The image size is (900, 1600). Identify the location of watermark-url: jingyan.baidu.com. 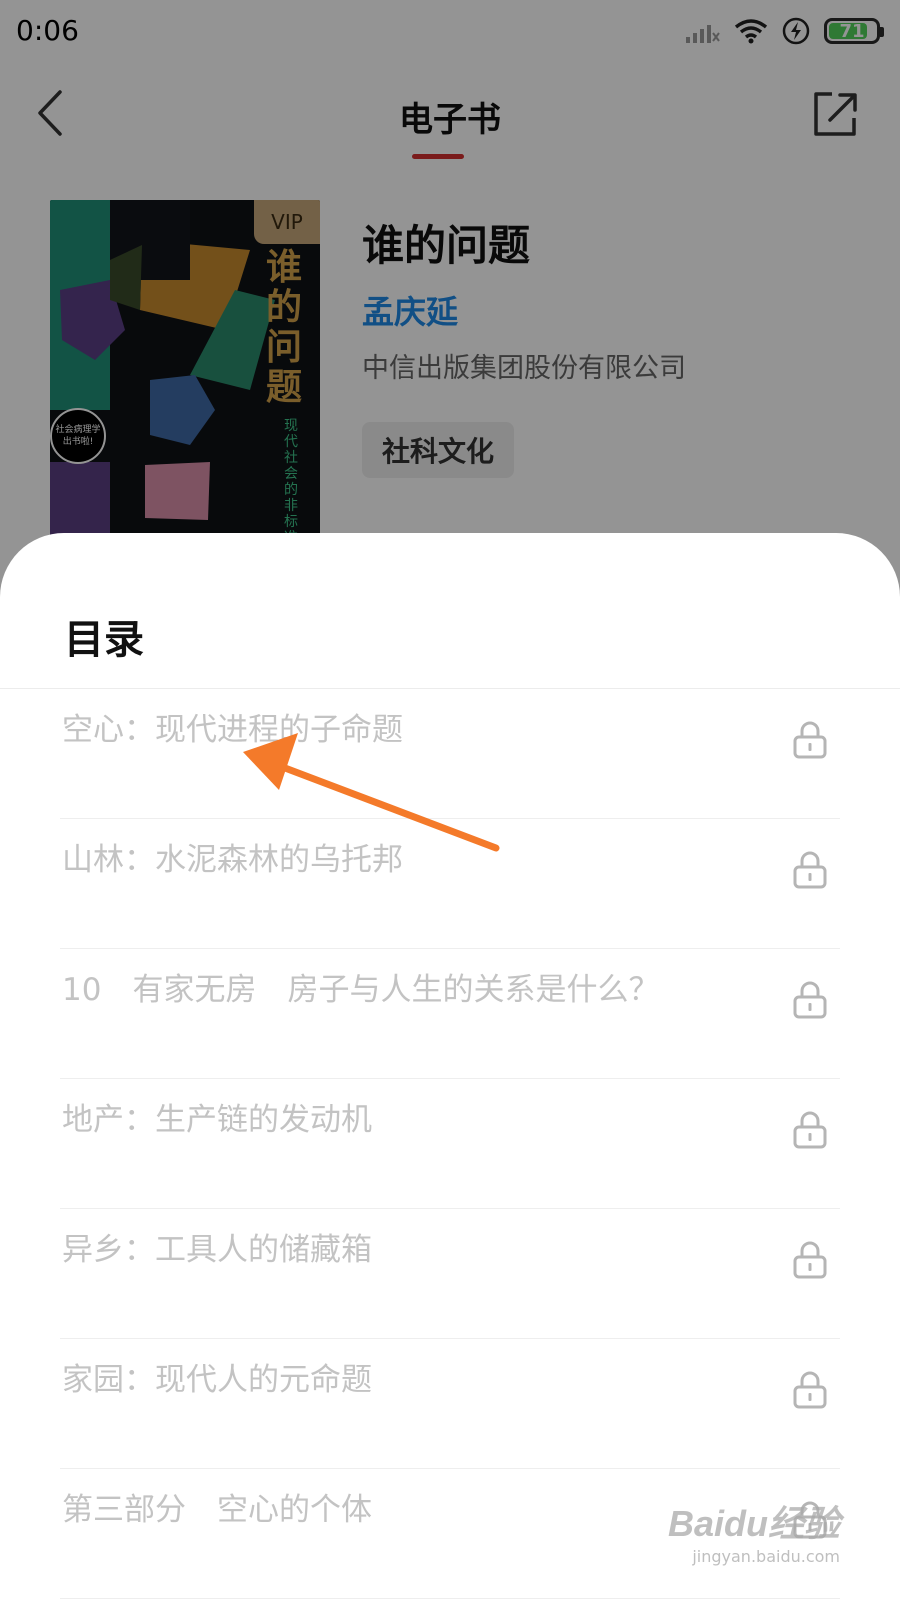
(766, 1556).